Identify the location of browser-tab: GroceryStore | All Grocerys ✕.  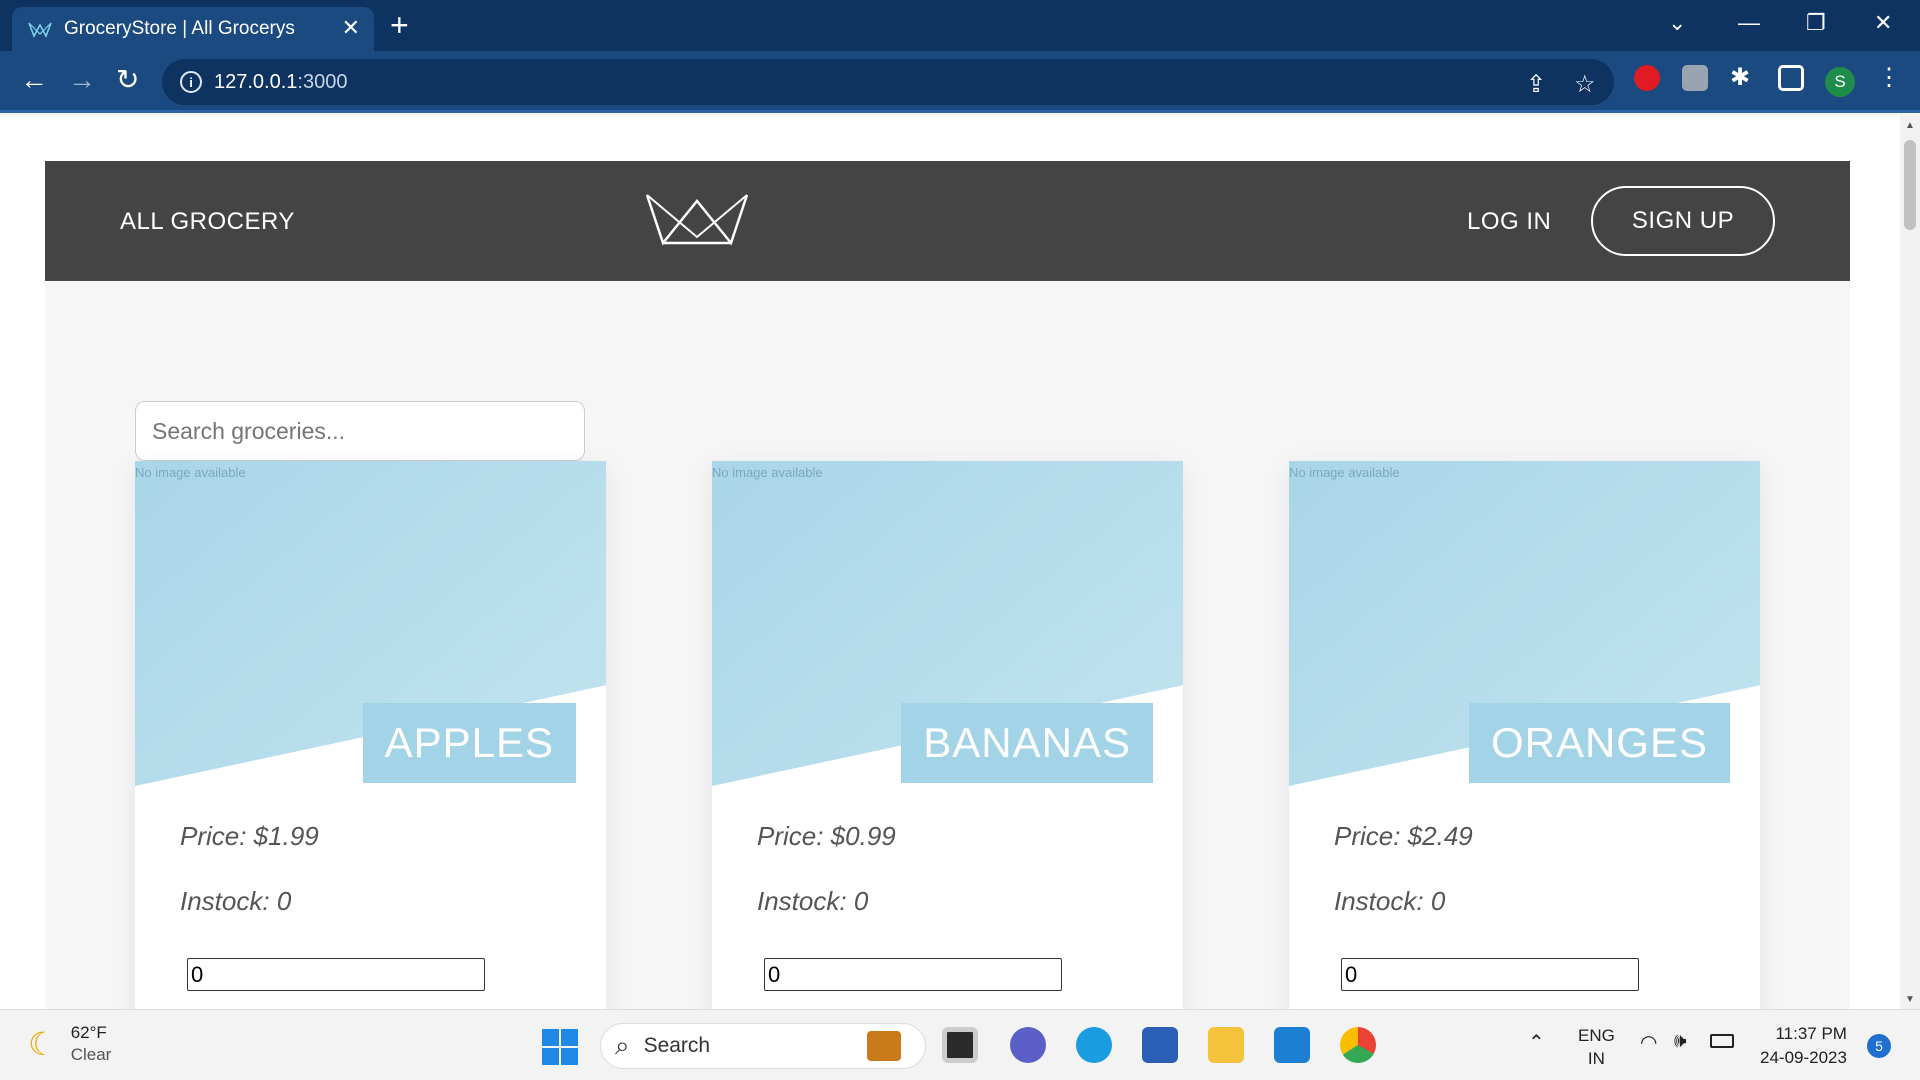
(193, 29).